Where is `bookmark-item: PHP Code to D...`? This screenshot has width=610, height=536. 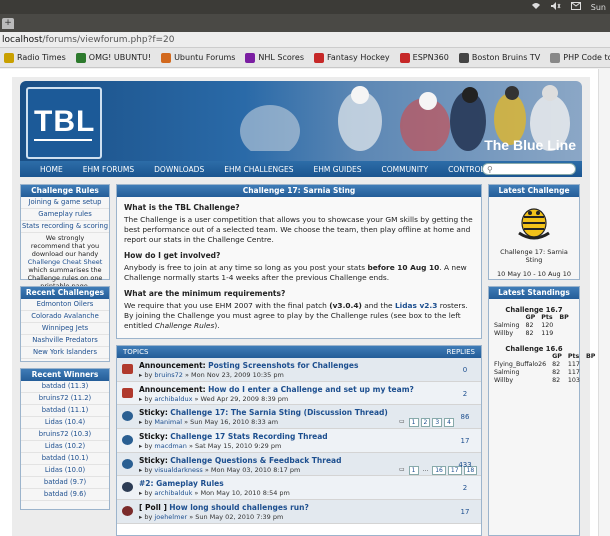
bookmark-item: PHP Code to D... is located at coordinates (580, 57).